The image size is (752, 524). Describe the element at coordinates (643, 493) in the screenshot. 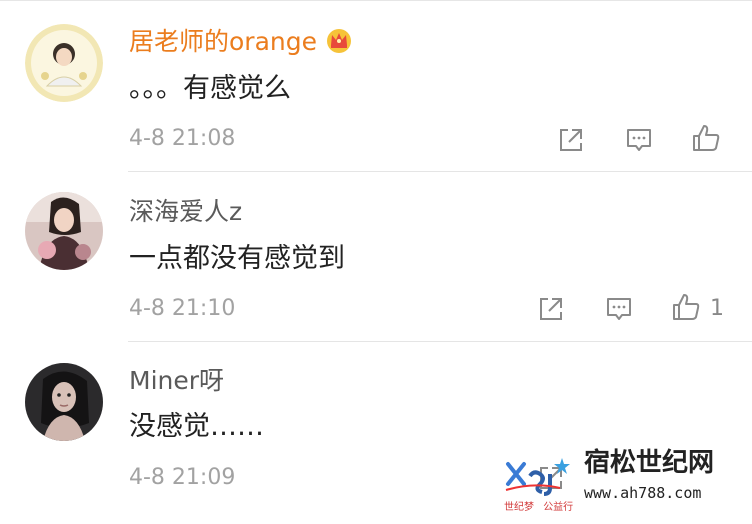

I see `watermark-url: www.ah788.com` at that location.